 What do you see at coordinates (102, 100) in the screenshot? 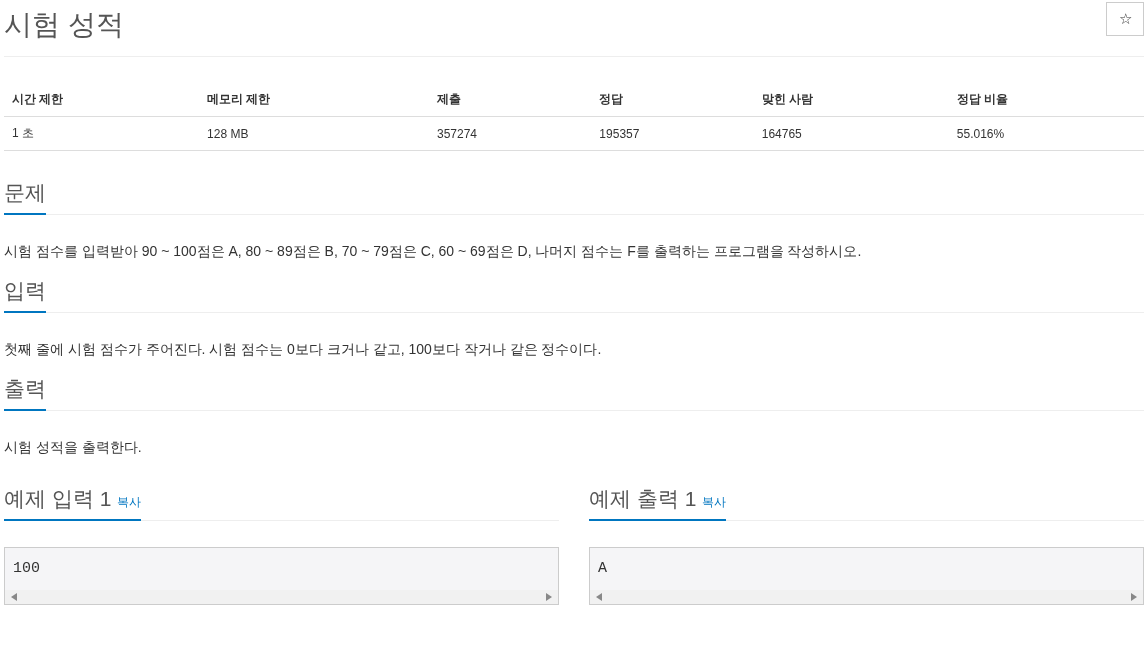
I see `column-header: 시간 제한` at bounding box center [102, 100].